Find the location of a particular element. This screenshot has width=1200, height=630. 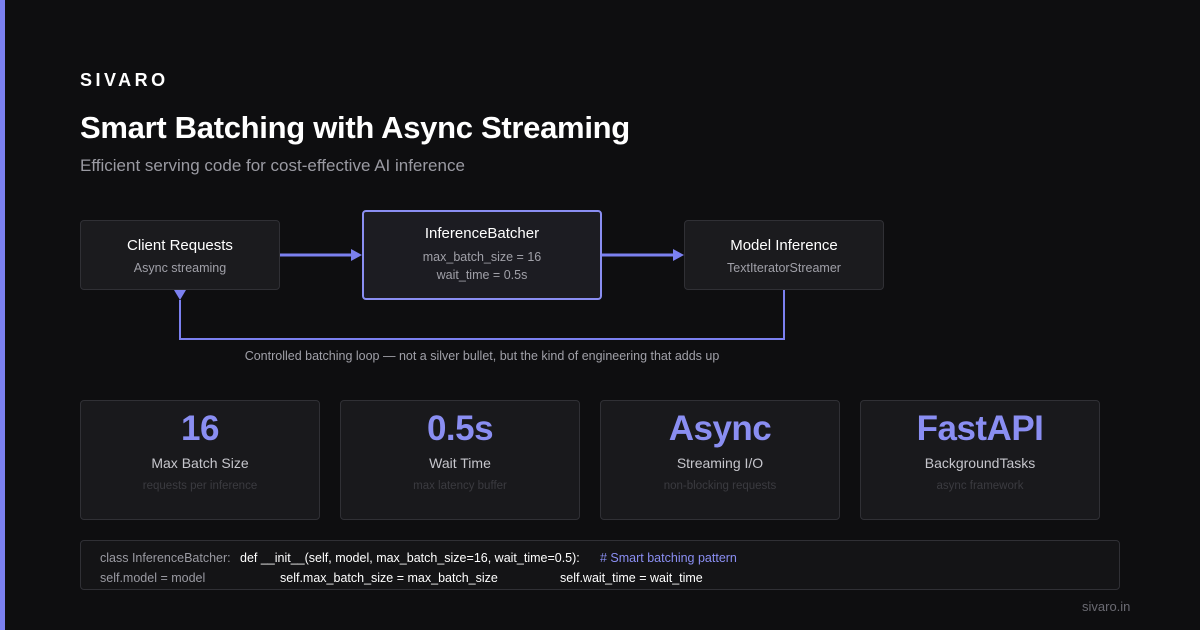

stat-note: requests per inference is located at coordinates (200, 486).